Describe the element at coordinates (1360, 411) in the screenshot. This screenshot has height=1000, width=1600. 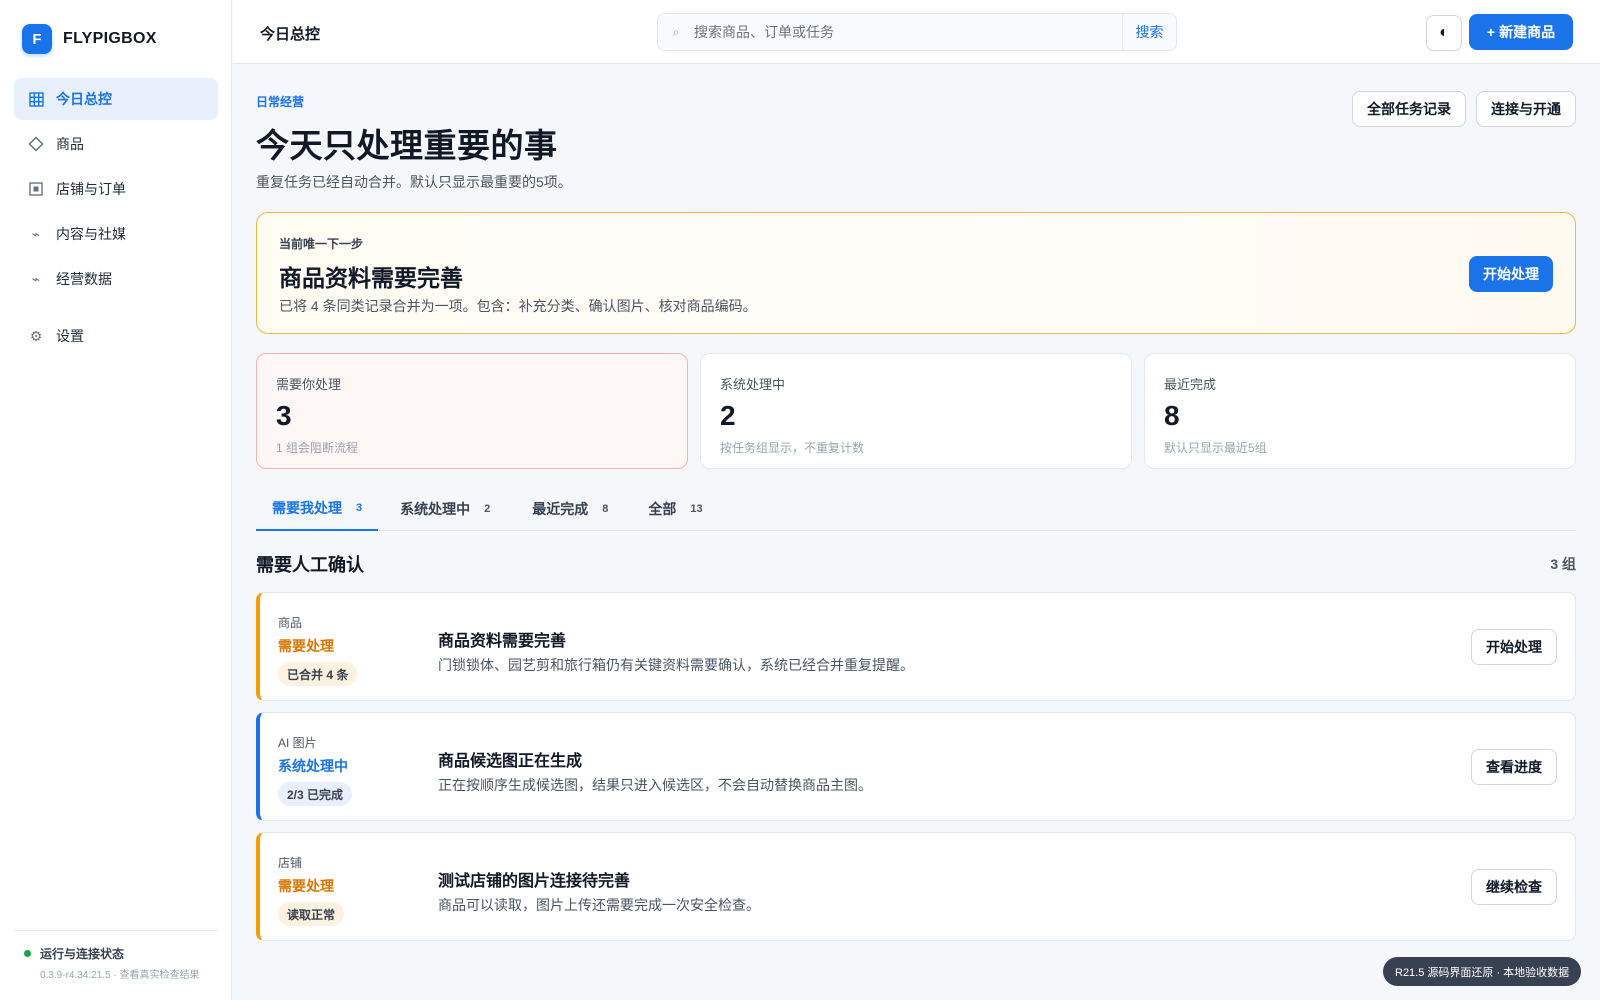
I see `stat-card-completed: 最近完成 8 默认只显示最近5组` at that location.